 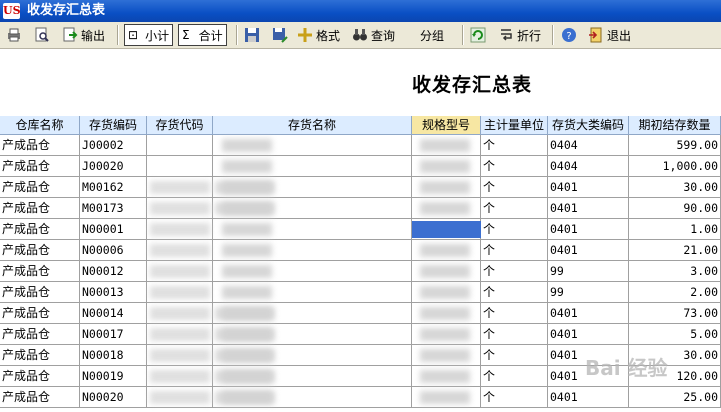 What do you see at coordinates (113, 376) in the screenshot?
I see `table-cell: N00019` at bounding box center [113, 376].